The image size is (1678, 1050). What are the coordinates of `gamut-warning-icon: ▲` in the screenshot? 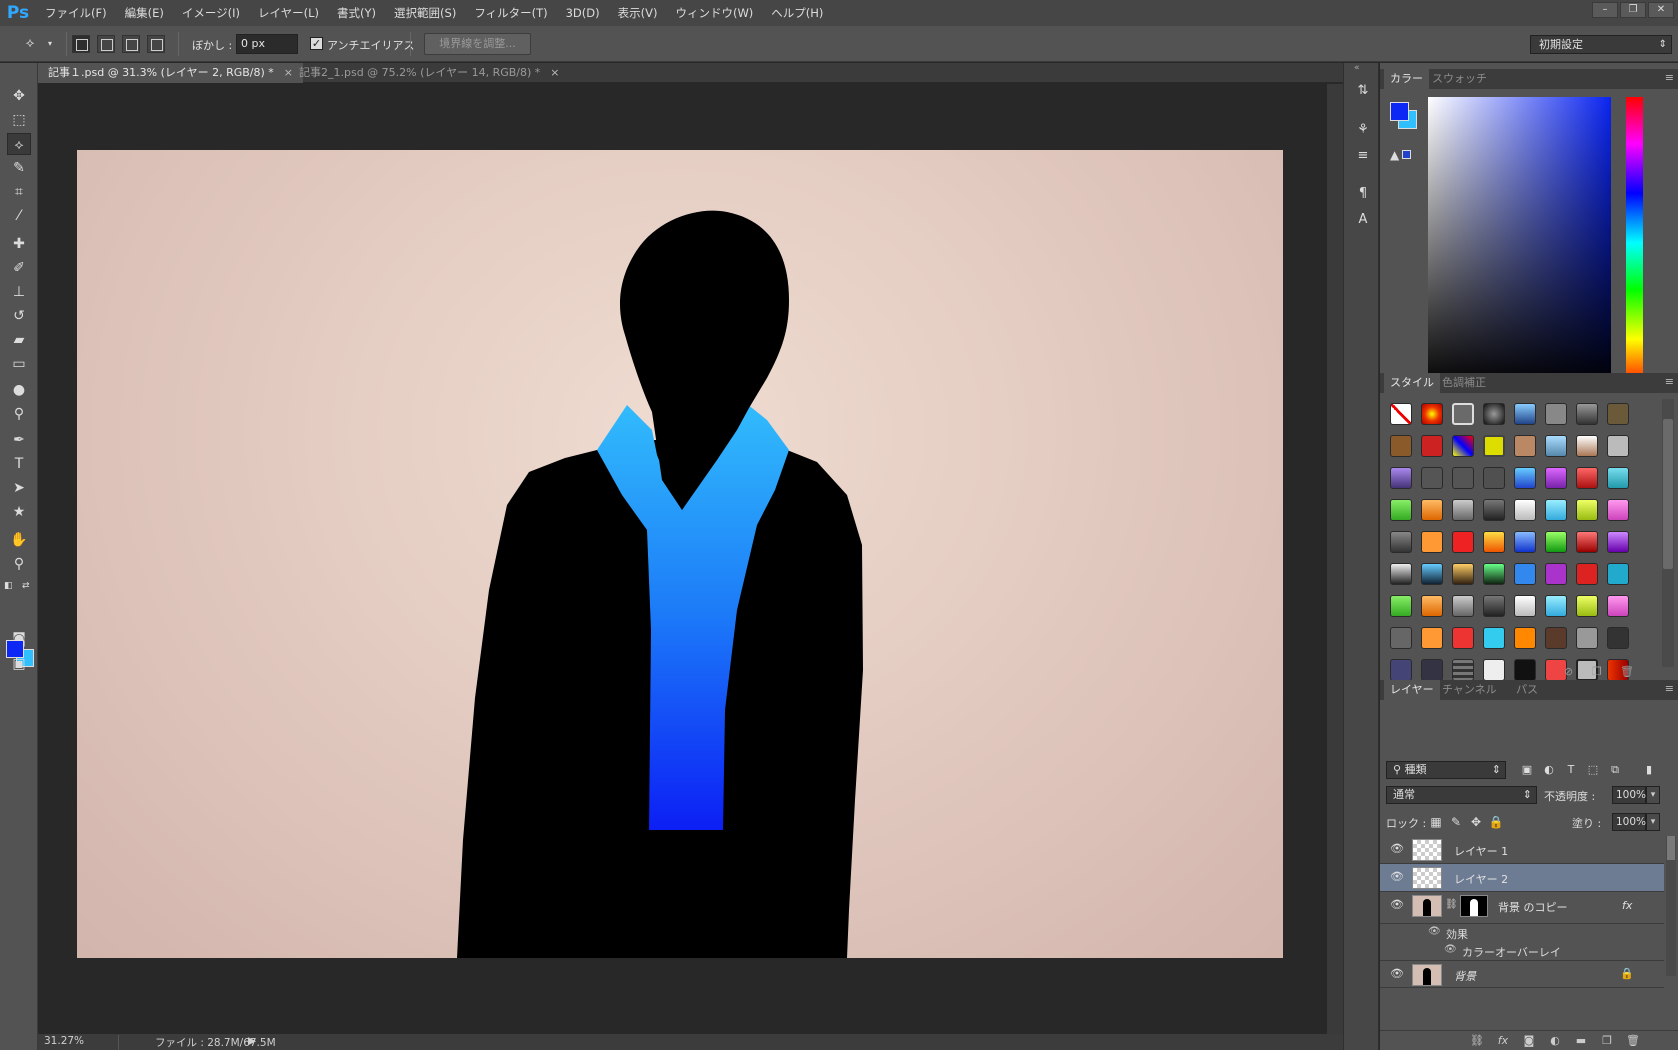 It's located at (1401, 155).